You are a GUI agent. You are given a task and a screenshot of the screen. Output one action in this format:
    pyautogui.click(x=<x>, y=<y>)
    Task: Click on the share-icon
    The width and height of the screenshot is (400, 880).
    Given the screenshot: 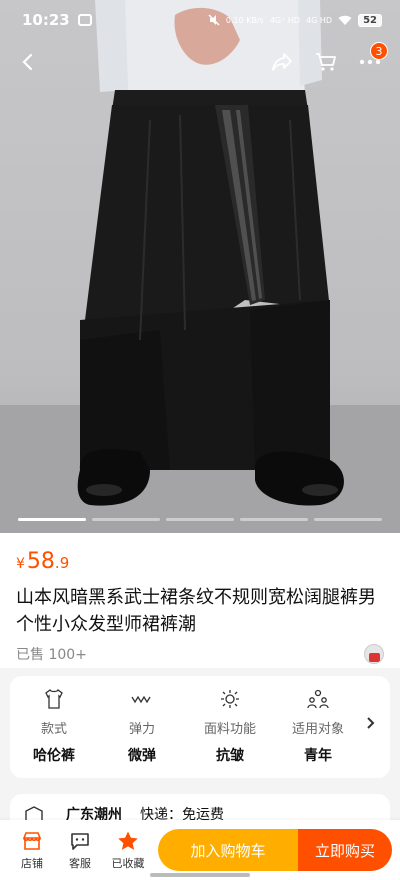 What is the action you would take?
    pyautogui.click(x=282, y=62)
    